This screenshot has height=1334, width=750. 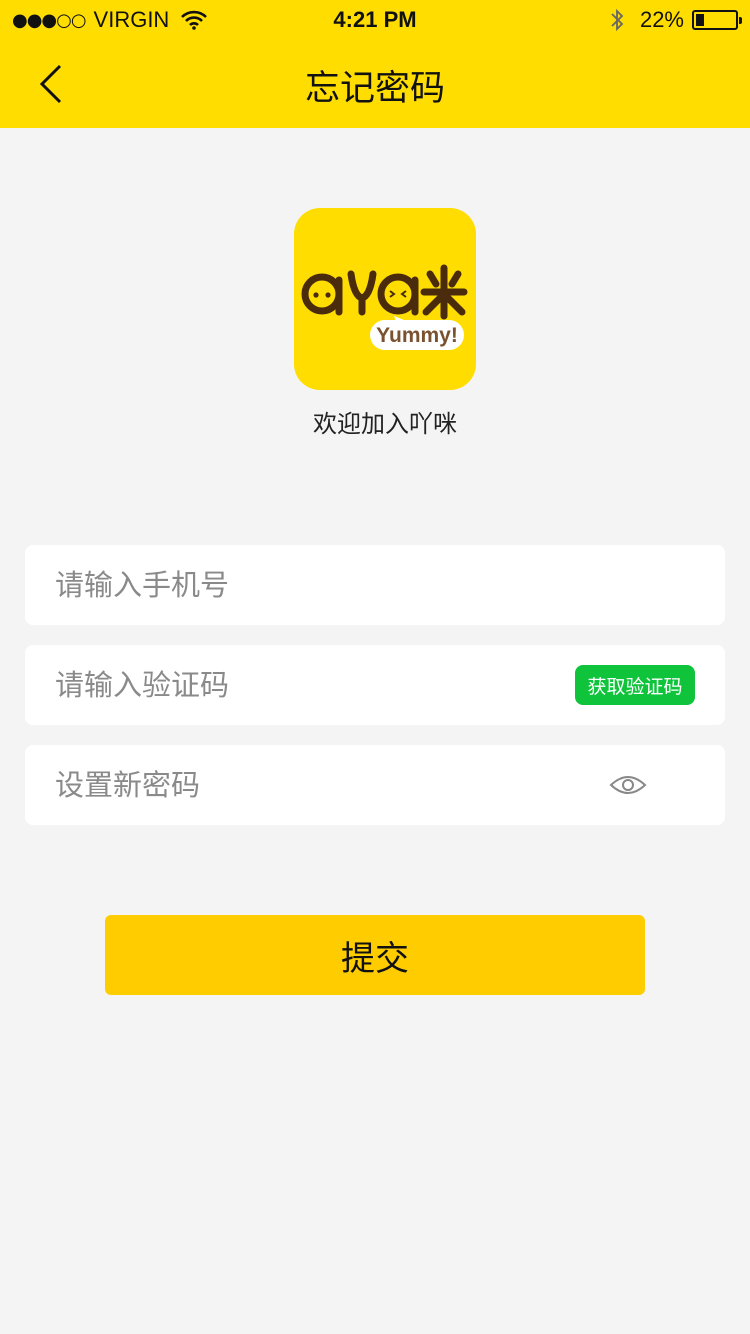 I want to click on phone-field, so click(x=375, y=585).